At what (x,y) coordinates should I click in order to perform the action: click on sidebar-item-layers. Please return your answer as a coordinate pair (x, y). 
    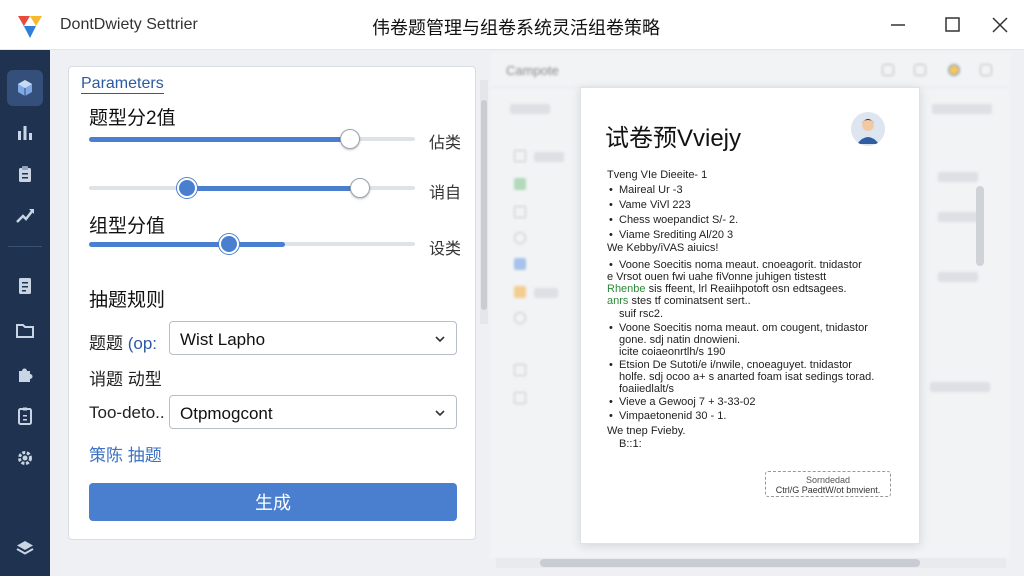
    Looking at the image, I should click on (25, 548).